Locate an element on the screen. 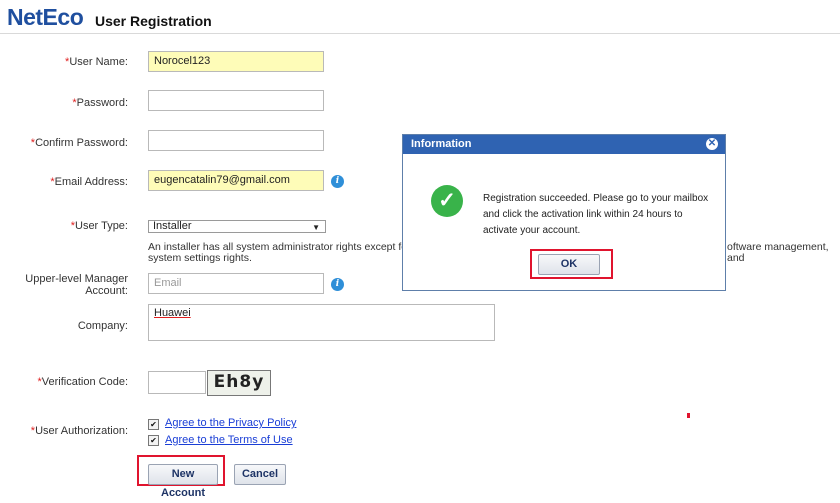 The image size is (840, 503). ok-button: OK is located at coordinates (569, 264).